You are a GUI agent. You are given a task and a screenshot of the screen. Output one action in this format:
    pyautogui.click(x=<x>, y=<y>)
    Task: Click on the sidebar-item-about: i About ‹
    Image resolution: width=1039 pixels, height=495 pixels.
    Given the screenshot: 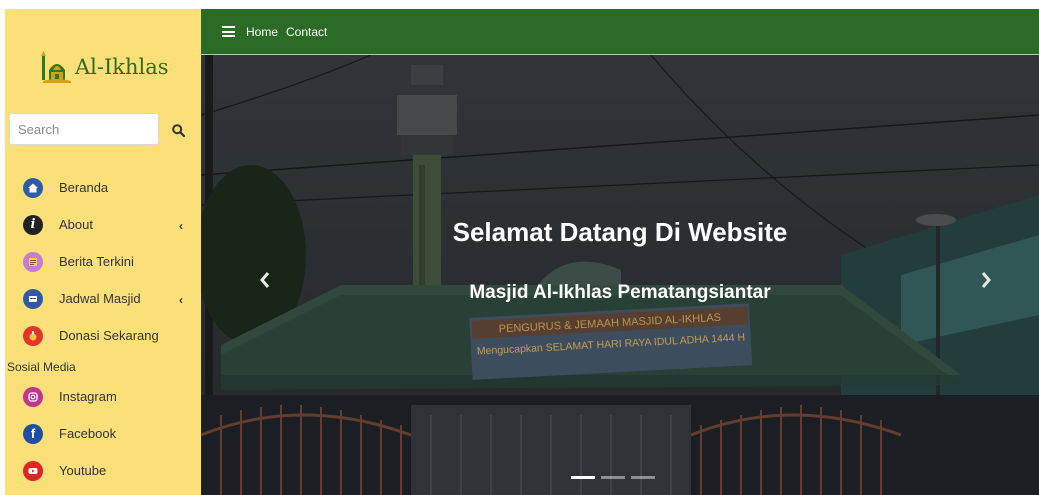 What is the action you would take?
    pyautogui.click(x=103, y=224)
    